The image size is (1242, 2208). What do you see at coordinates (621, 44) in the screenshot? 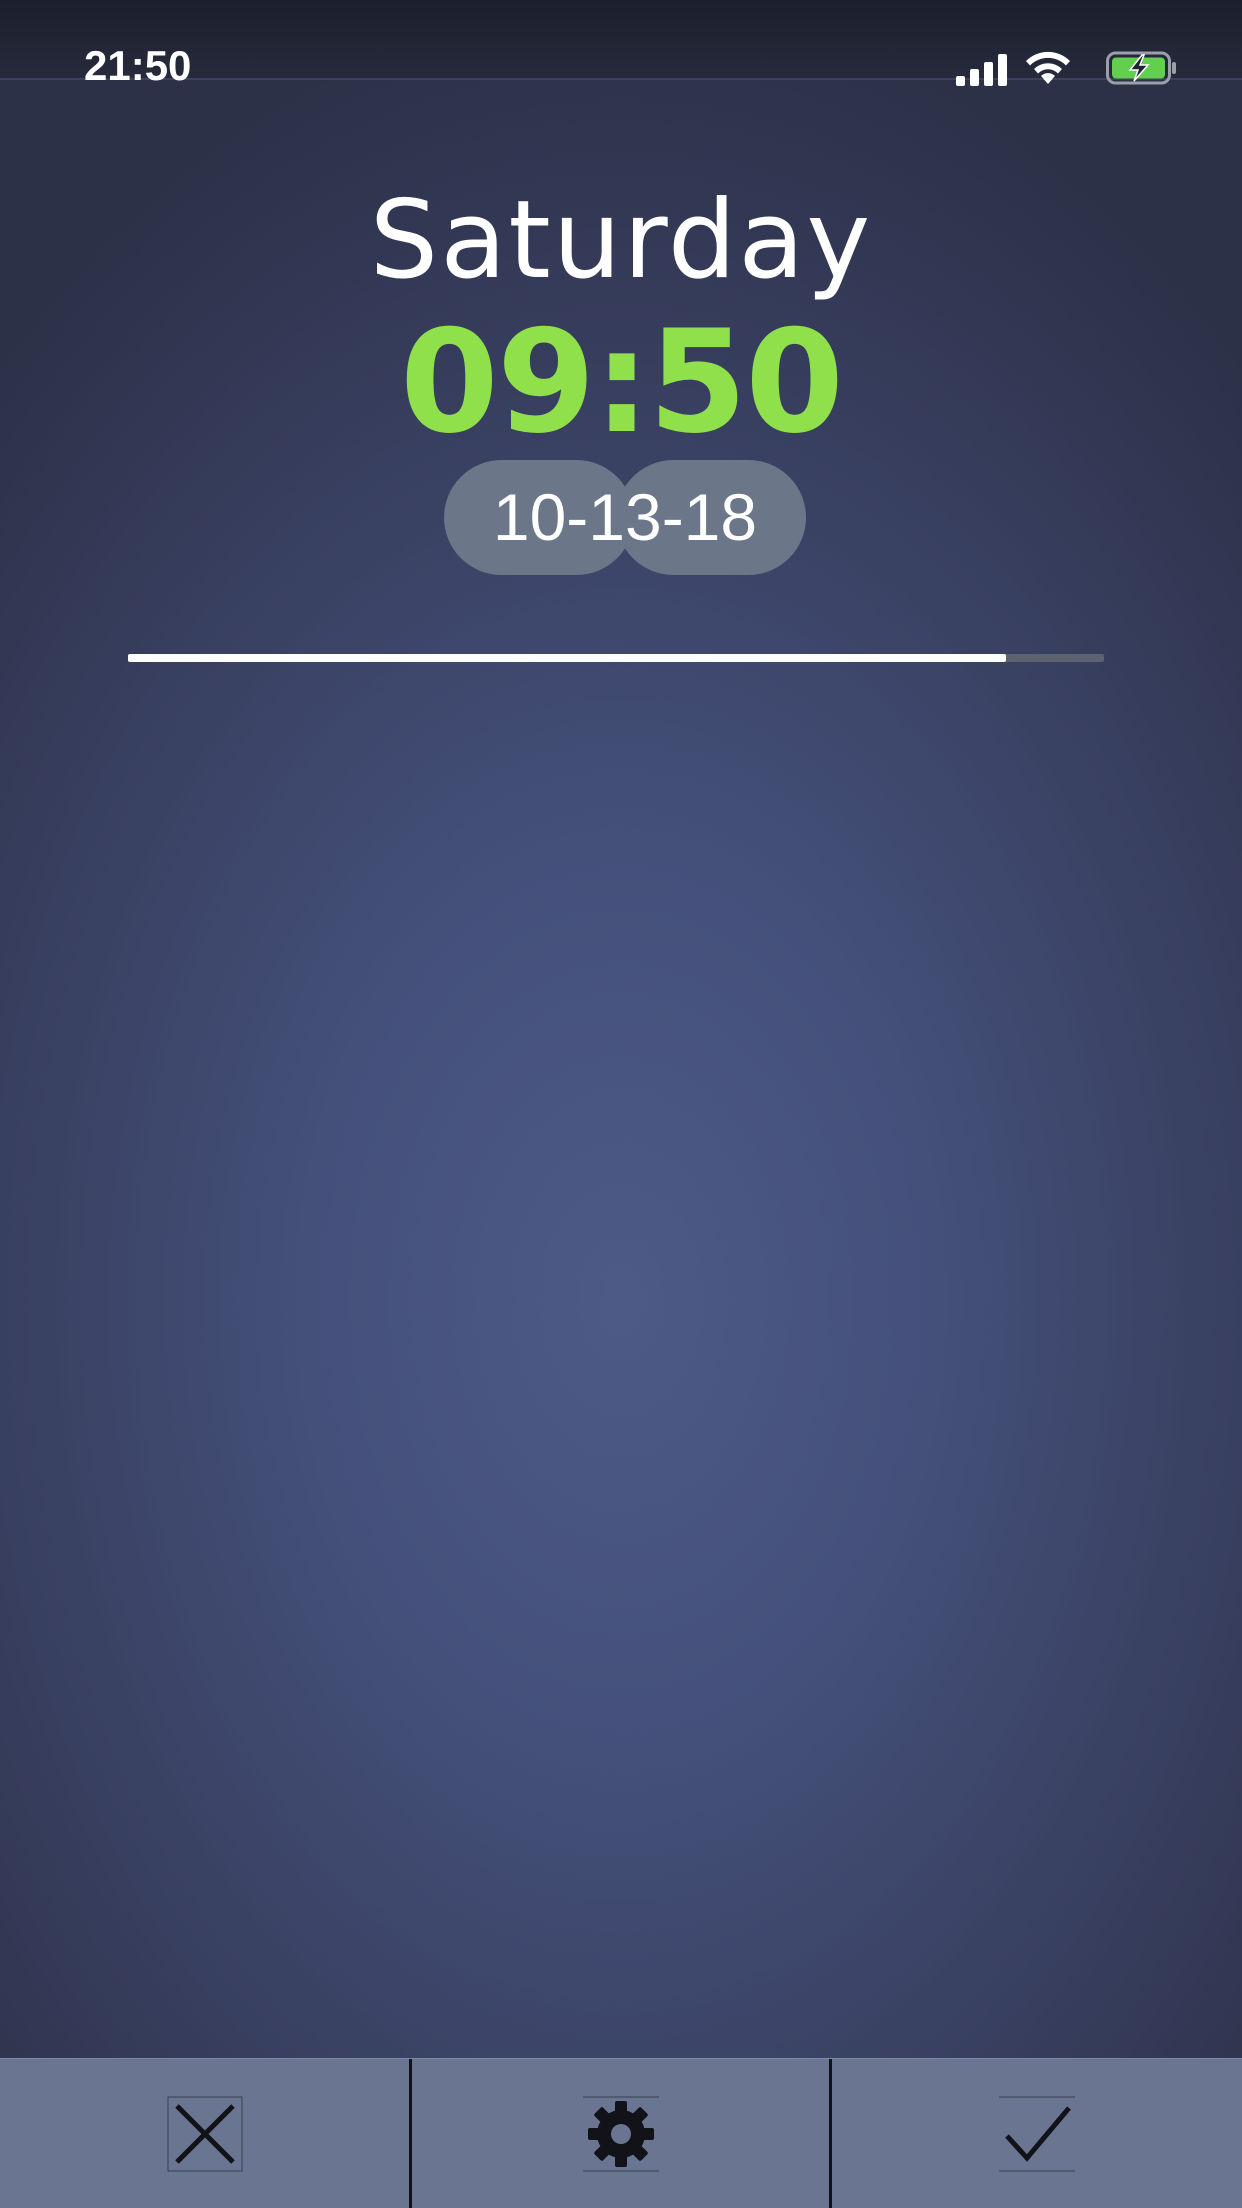
I see `status-bar: 21:50` at bounding box center [621, 44].